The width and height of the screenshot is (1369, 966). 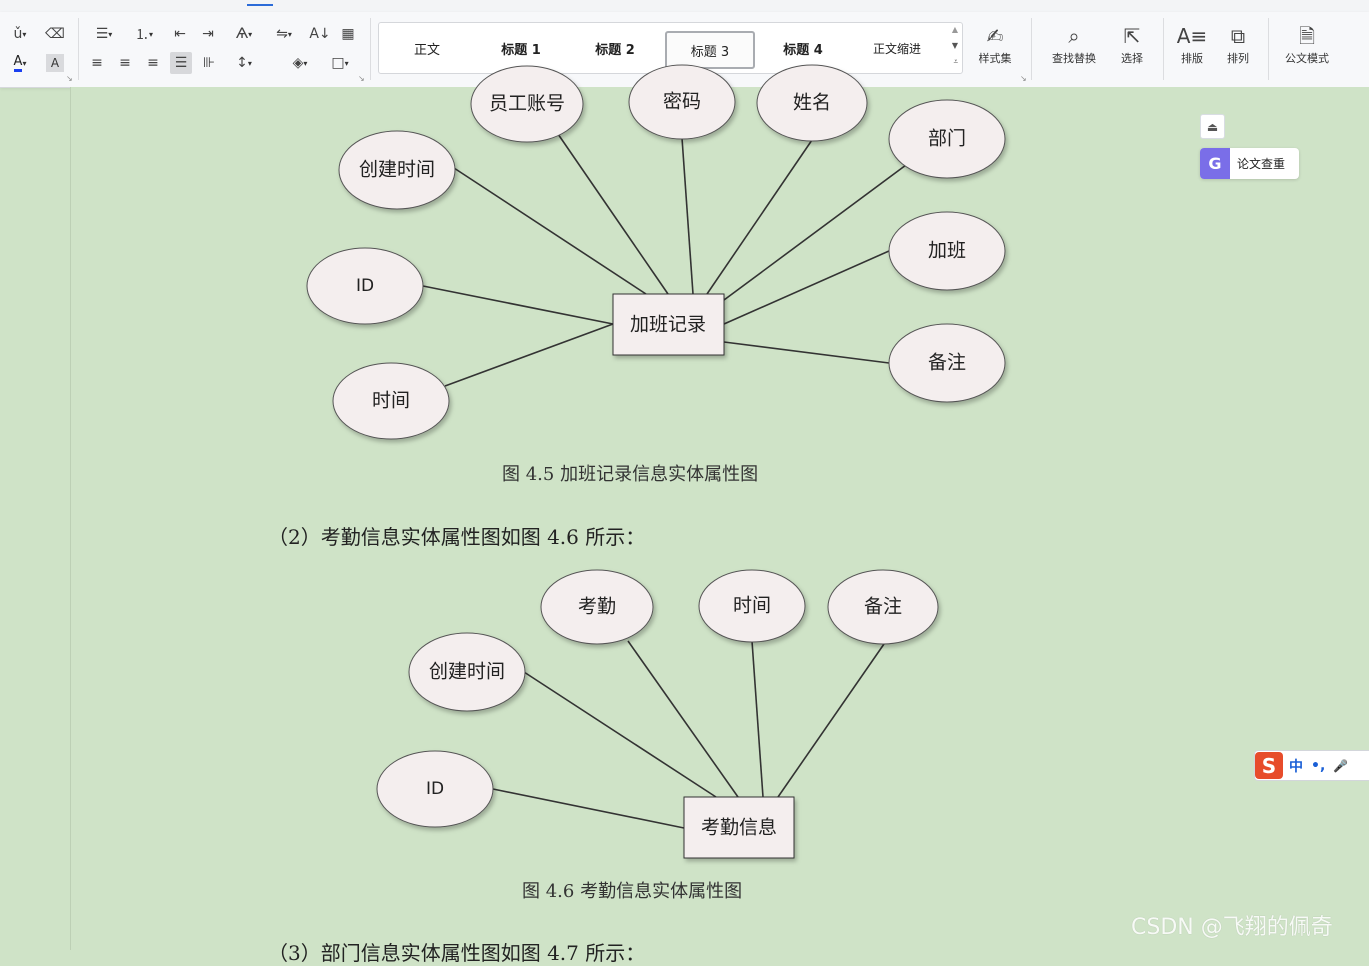 I want to click on collapse-icon: ⏏, so click(x=1212, y=126).